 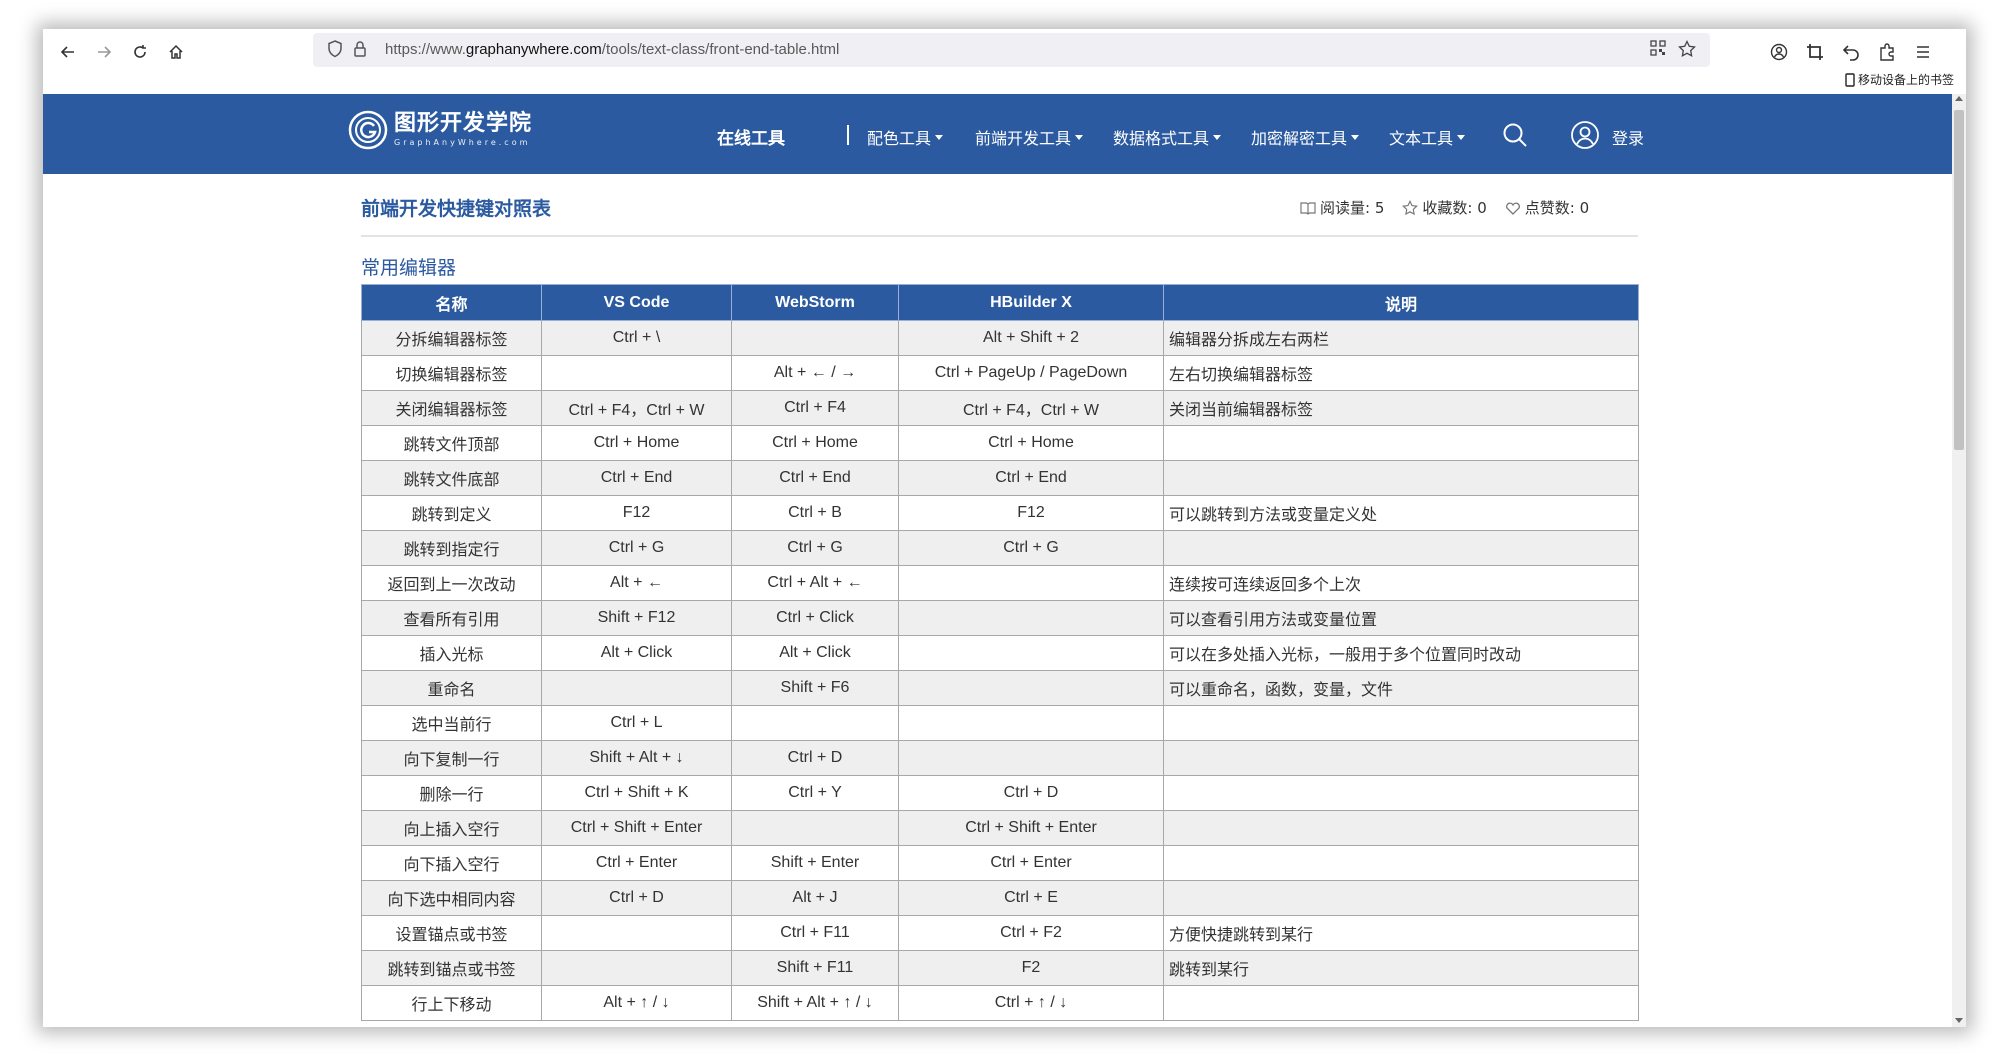 What do you see at coordinates (815, 618) in the screenshot?
I see `table-cell: Ctrl + Click` at bounding box center [815, 618].